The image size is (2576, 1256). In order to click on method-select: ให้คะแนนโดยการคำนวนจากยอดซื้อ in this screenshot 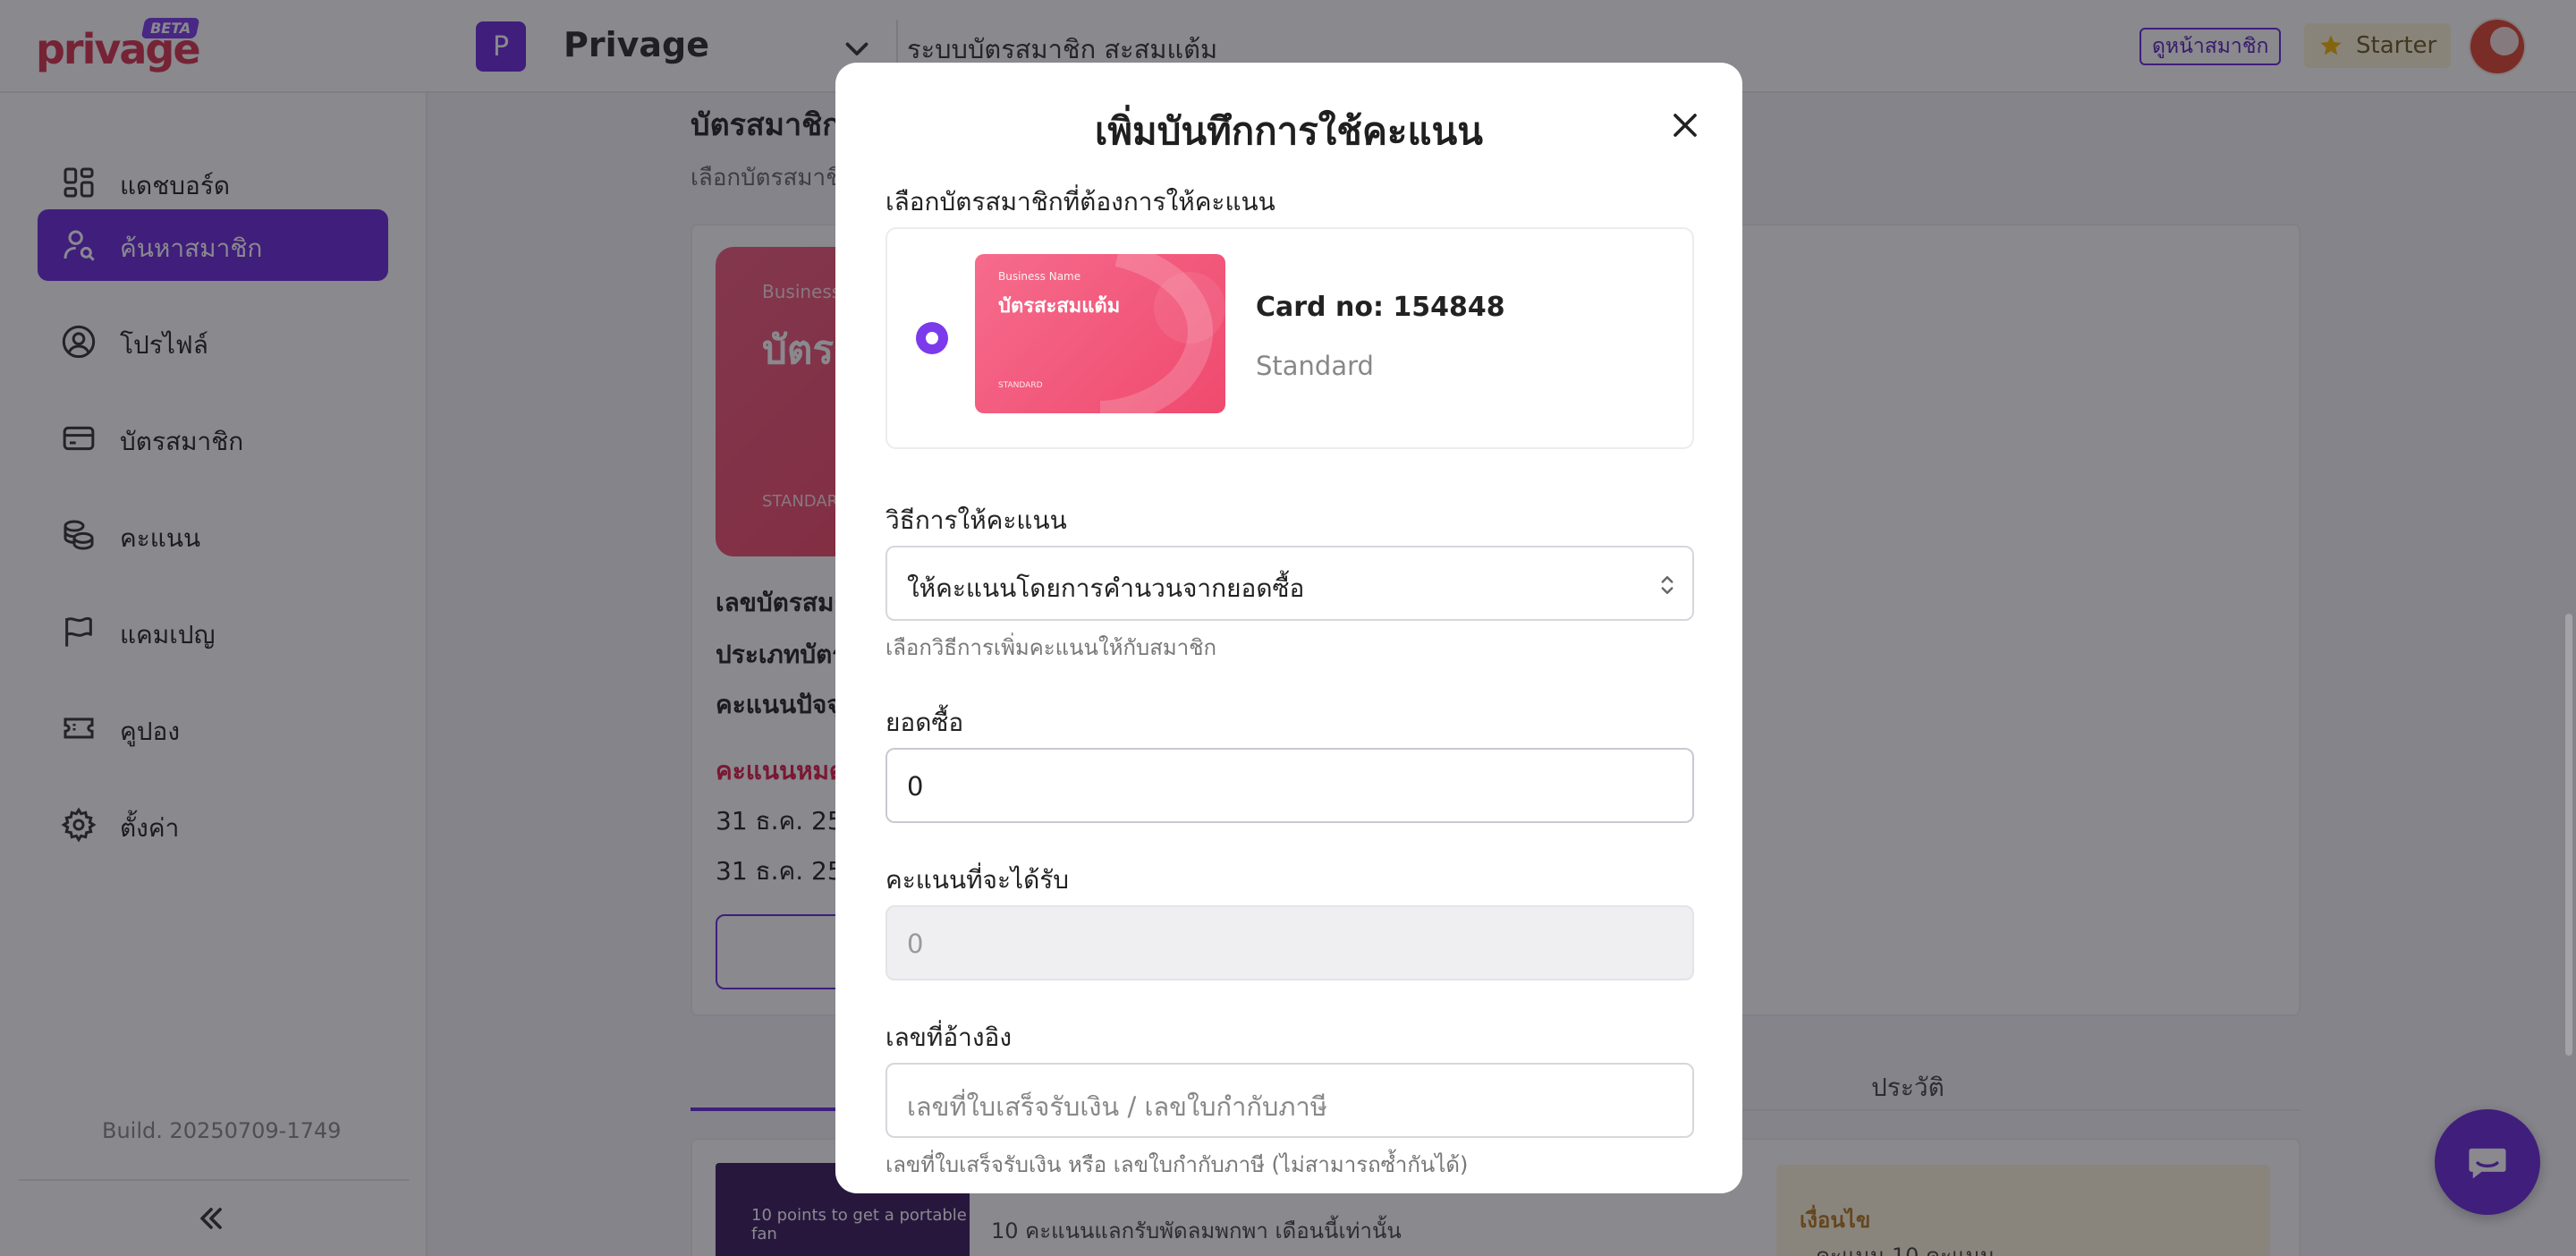, I will do `click(1290, 584)`.